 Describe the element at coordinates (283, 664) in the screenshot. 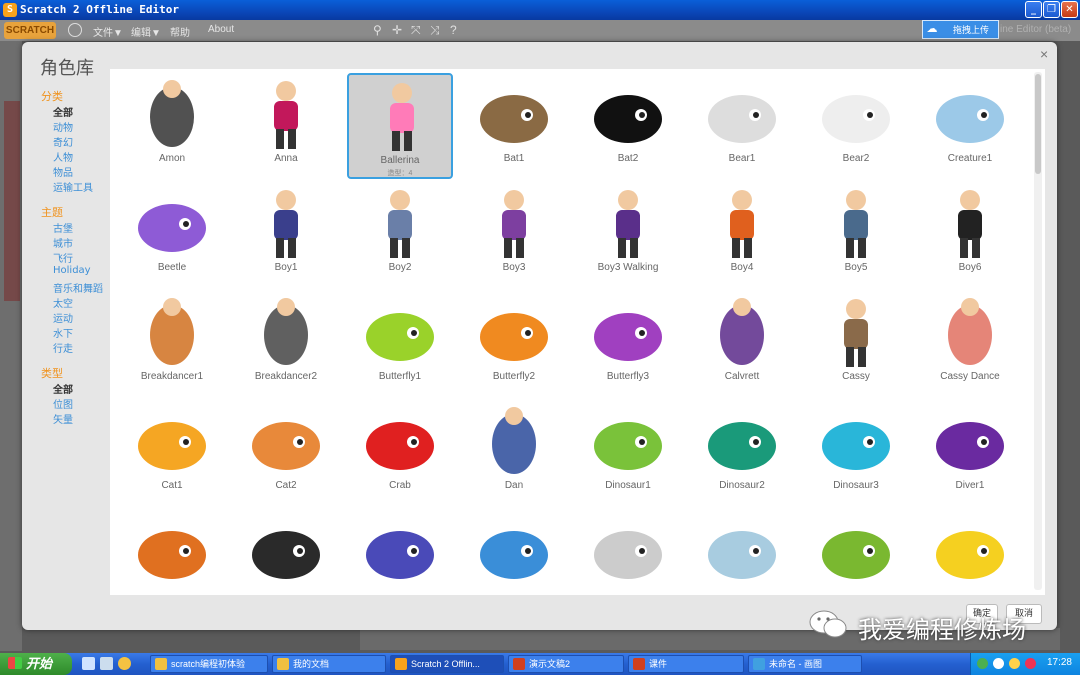

I see `task-app-icon` at that location.